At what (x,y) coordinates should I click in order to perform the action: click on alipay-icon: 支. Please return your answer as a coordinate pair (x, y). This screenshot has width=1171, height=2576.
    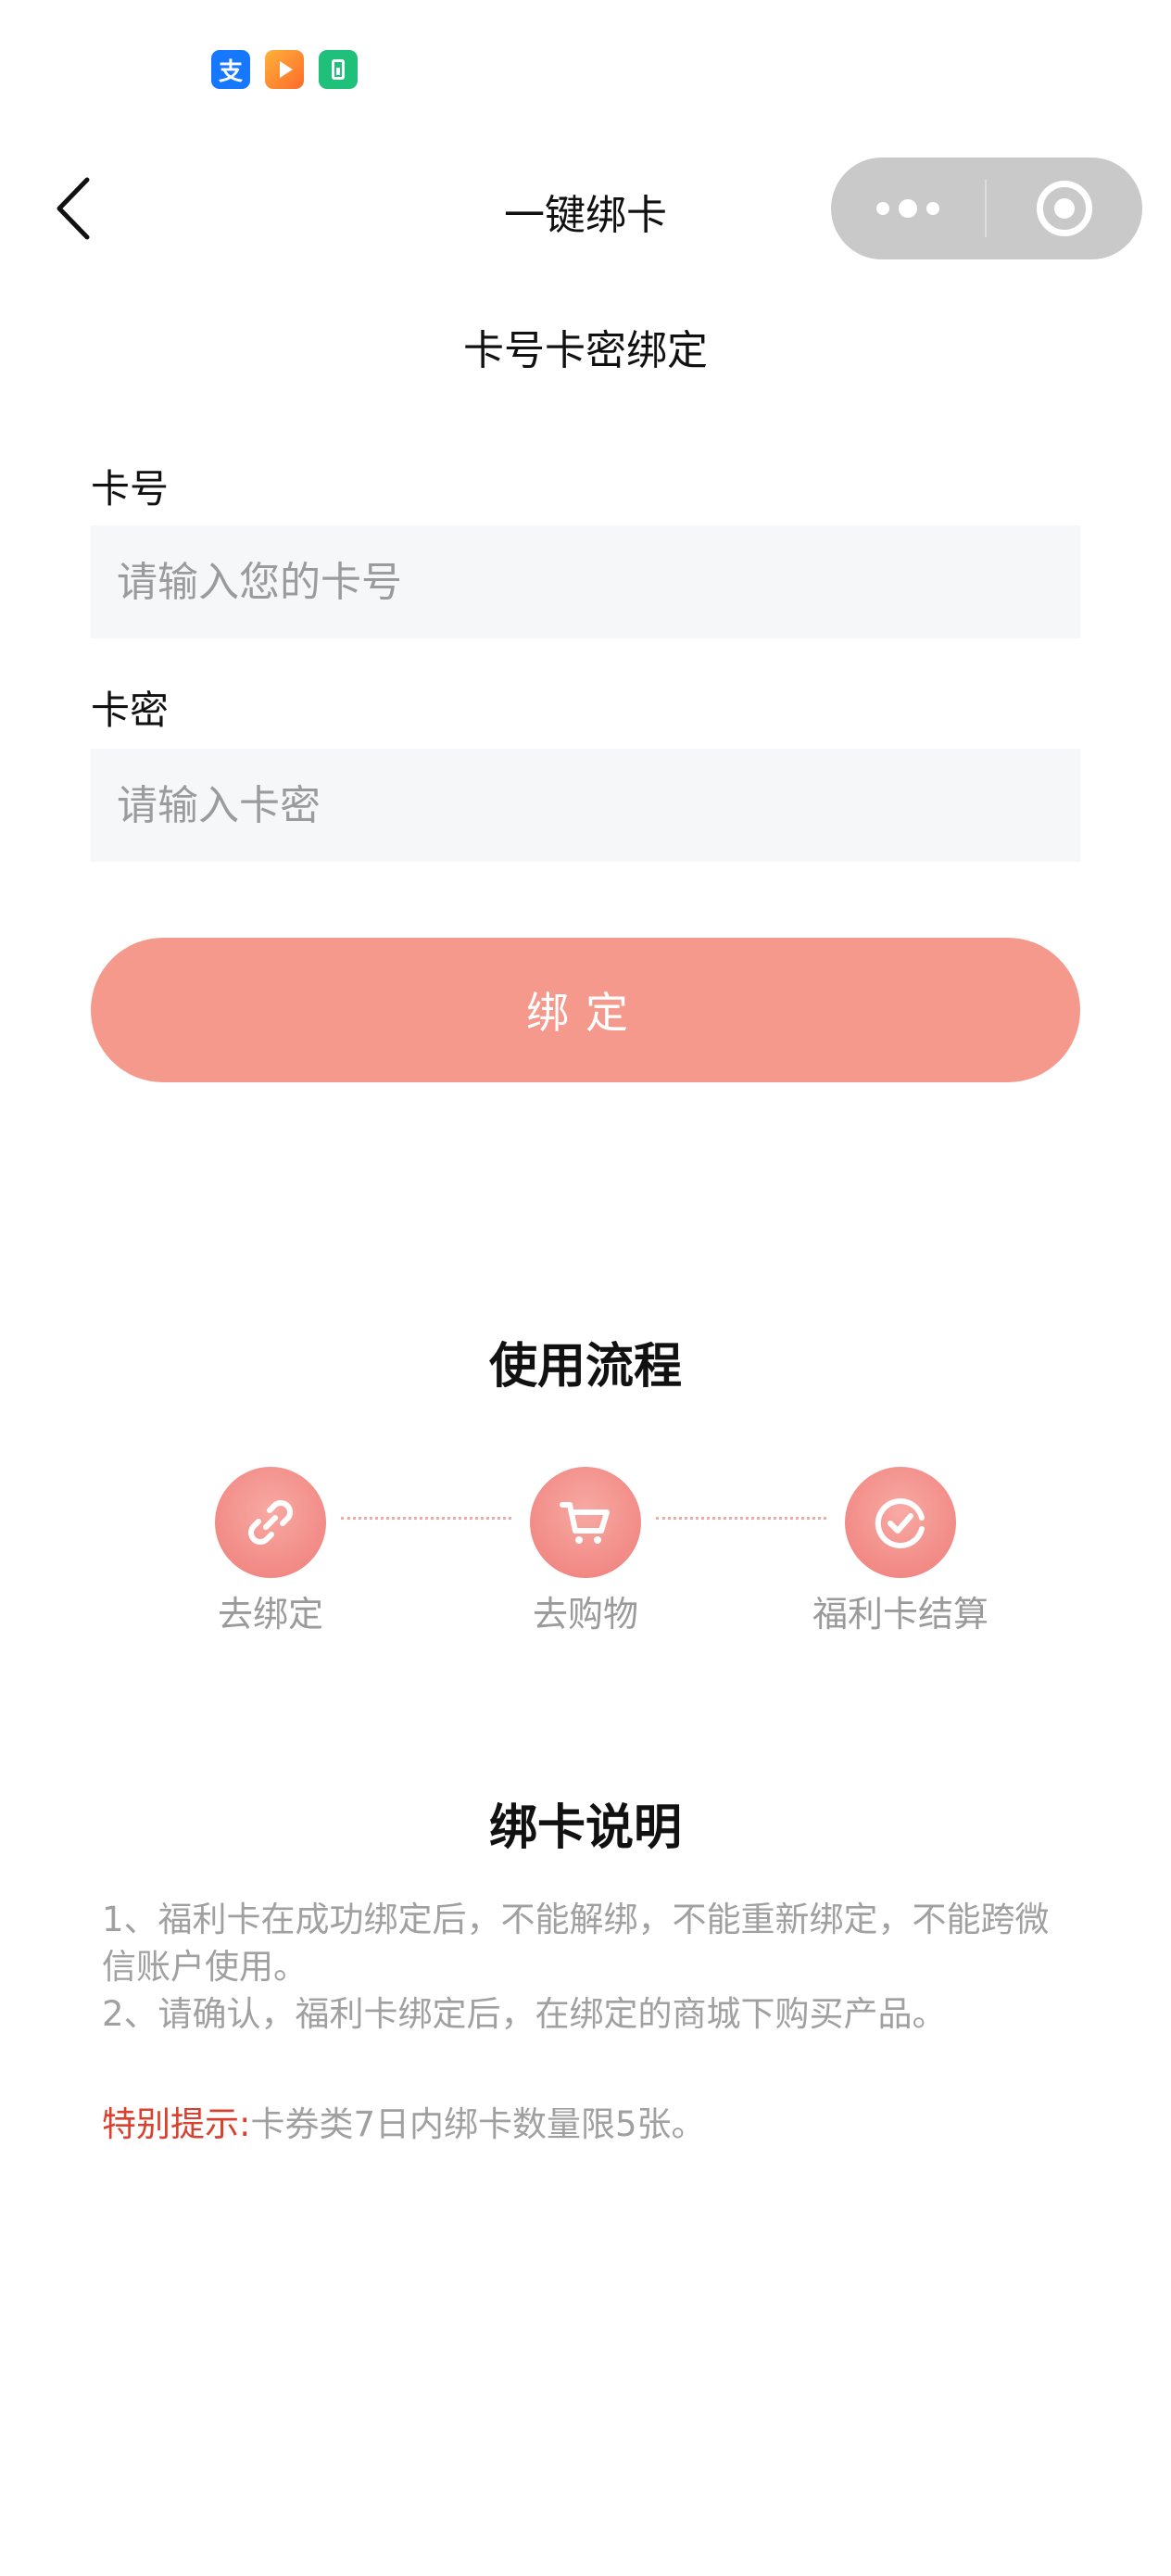
    Looking at the image, I should click on (231, 69).